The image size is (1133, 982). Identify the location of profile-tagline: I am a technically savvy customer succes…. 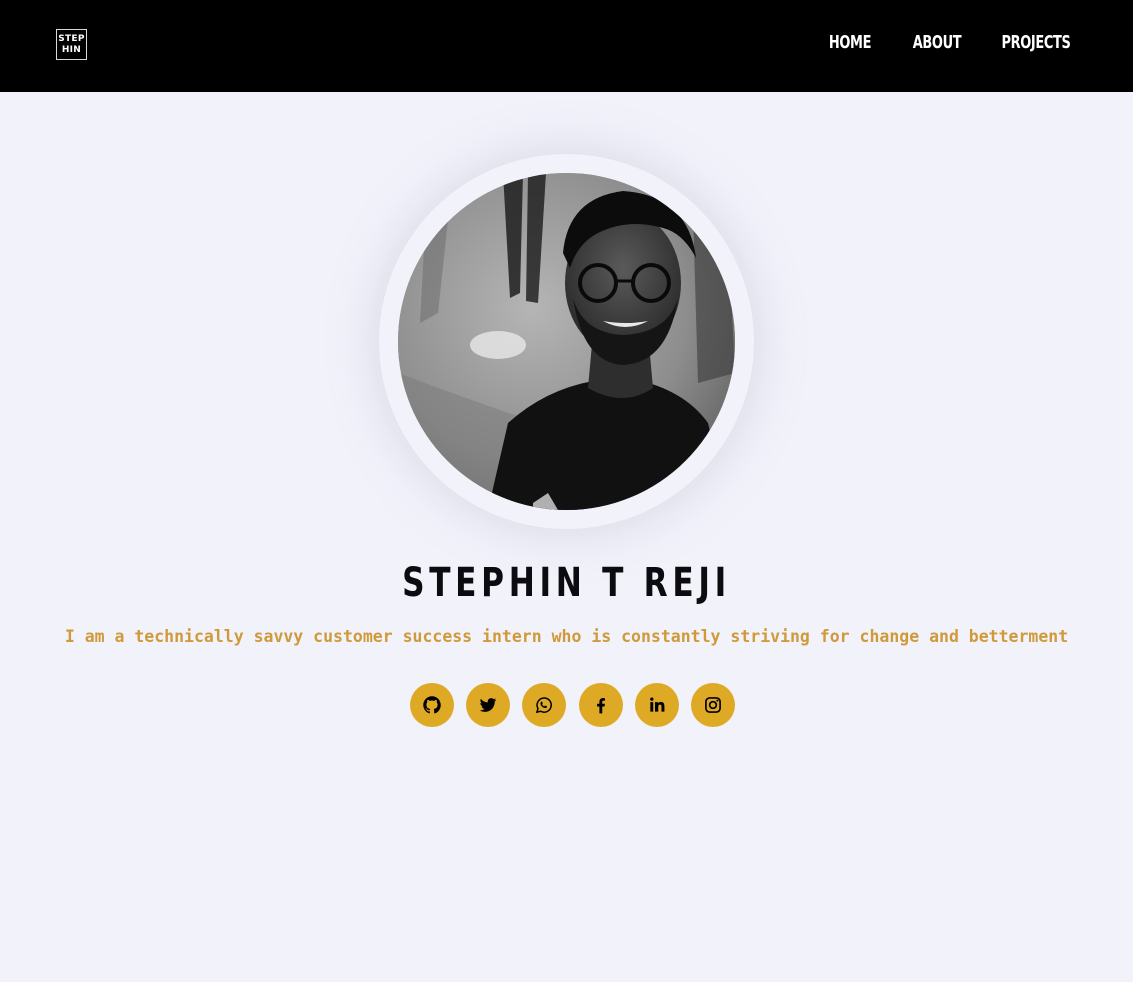
(566, 636).